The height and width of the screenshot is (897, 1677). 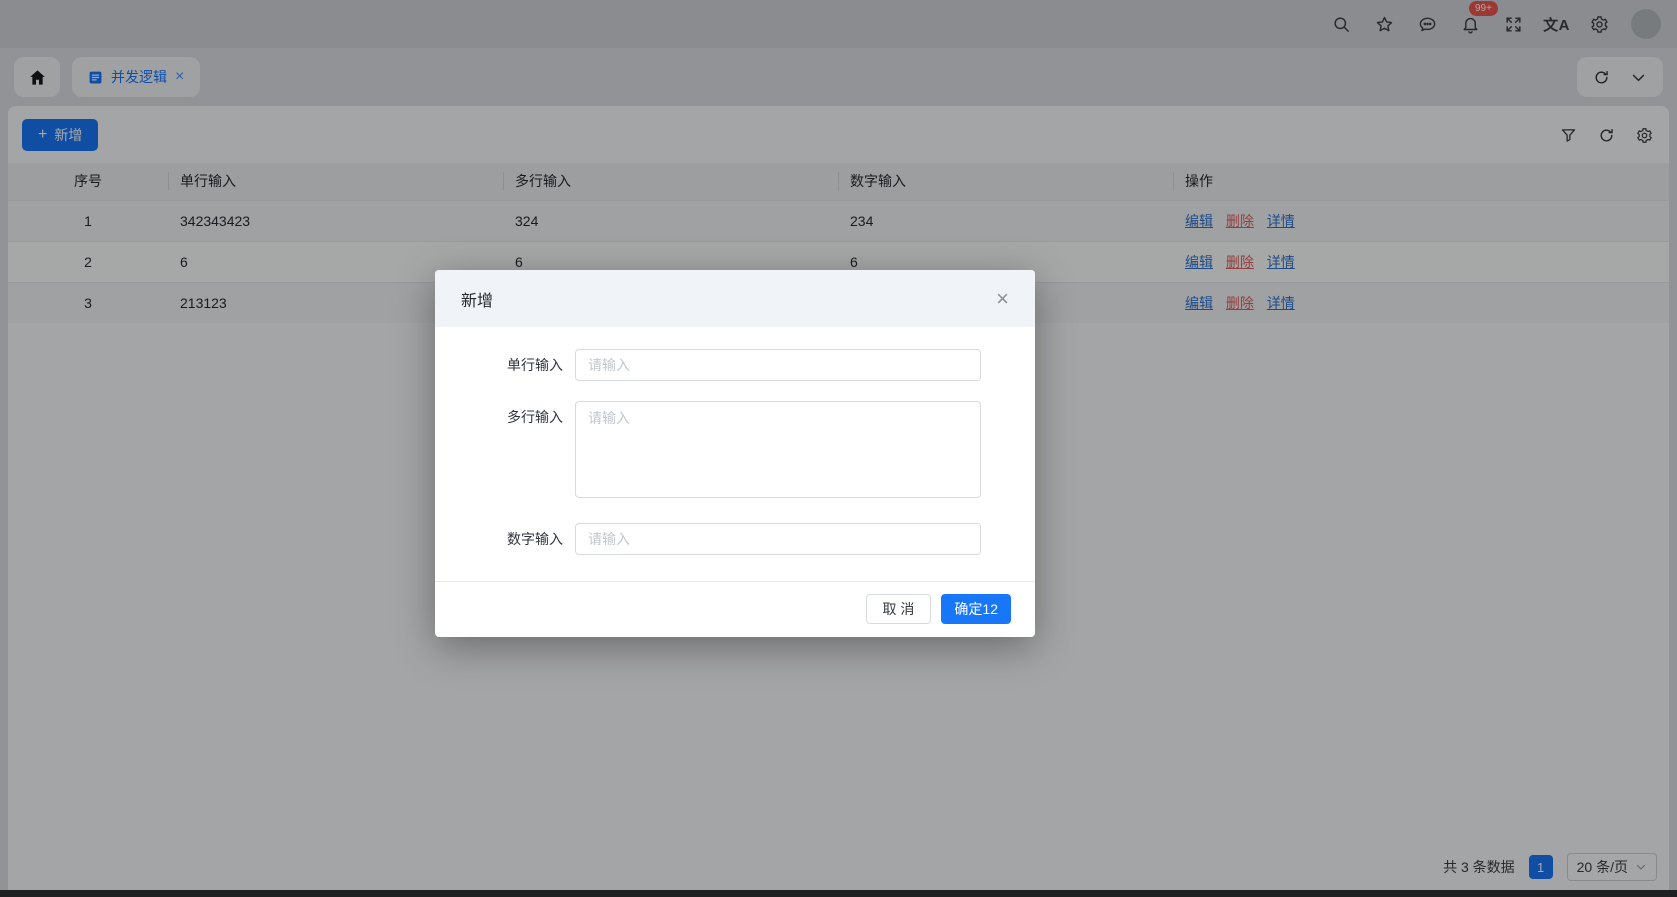 What do you see at coordinates (735, 298) in the screenshot?
I see `modal-header: 新增 ×` at bounding box center [735, 298].